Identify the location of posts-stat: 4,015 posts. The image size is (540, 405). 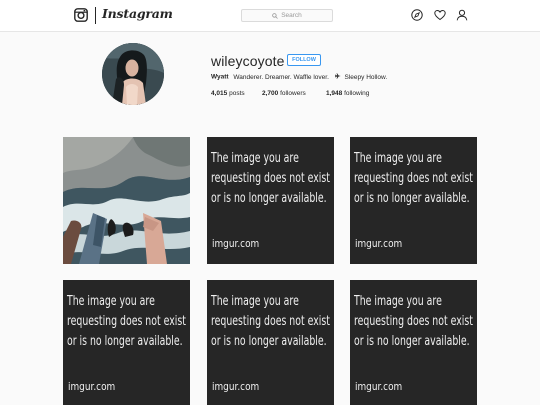
(228, 93).